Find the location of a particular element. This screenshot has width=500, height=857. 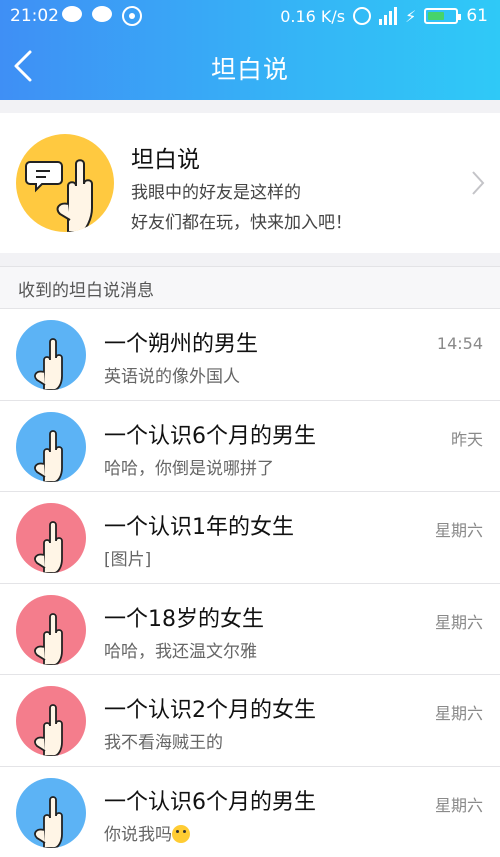

alarm-clock-icon is located at coordinates (362, 16).